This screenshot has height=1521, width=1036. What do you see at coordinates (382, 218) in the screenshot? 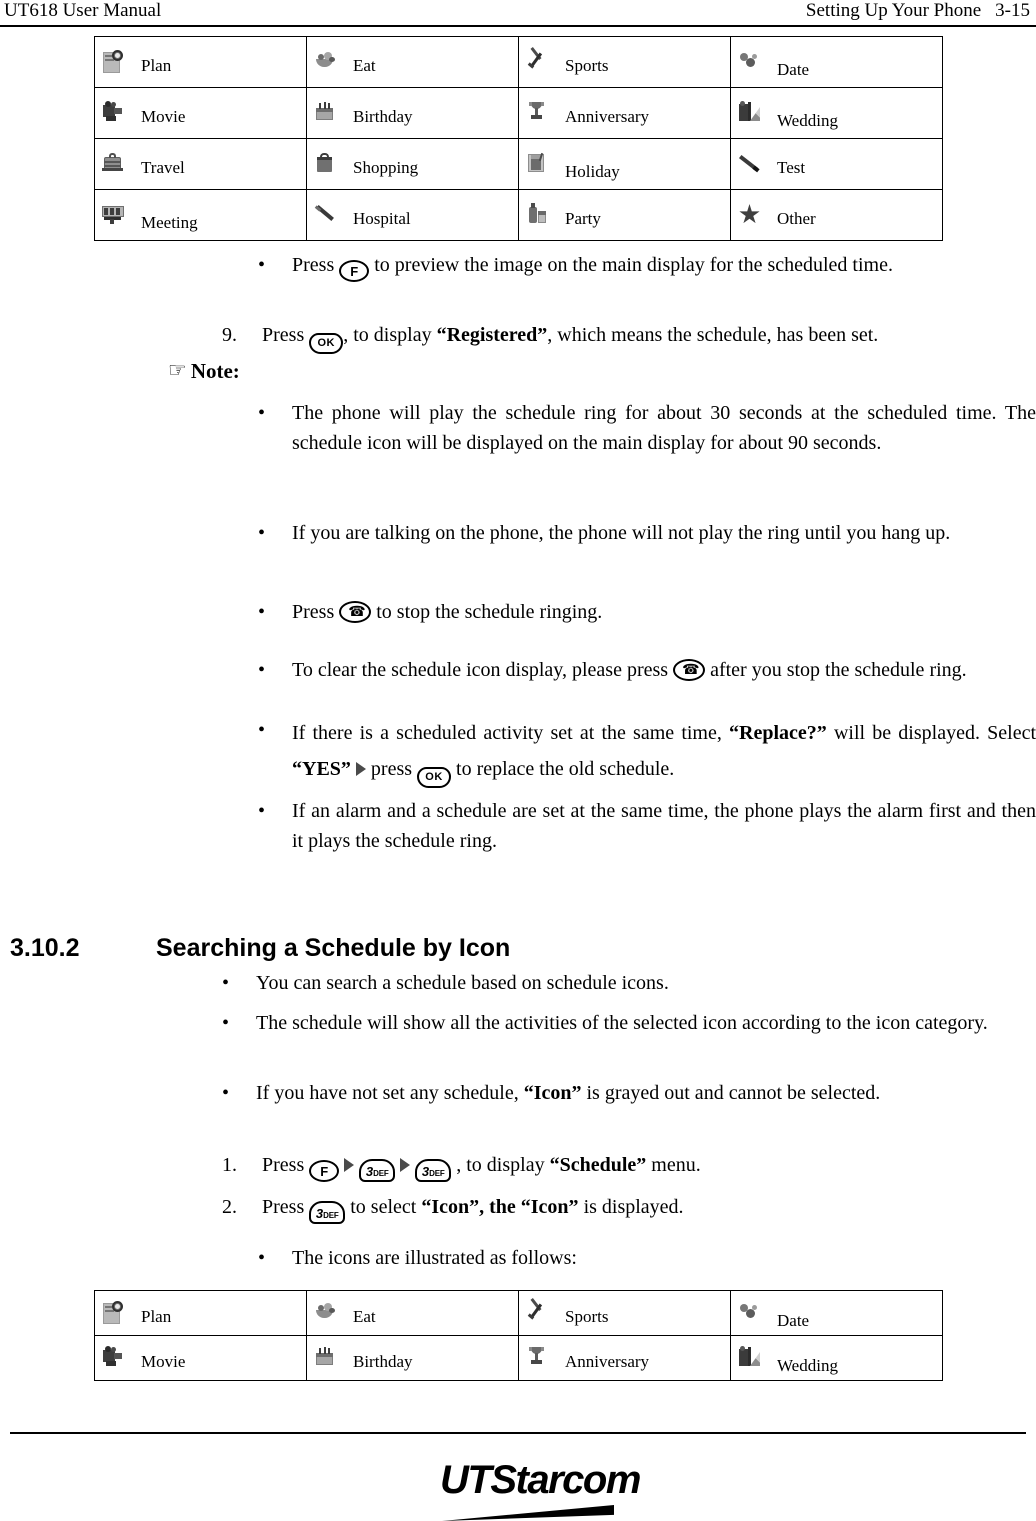
I see `icon-cell-label: Hospital` at bounding box center [382, 218].